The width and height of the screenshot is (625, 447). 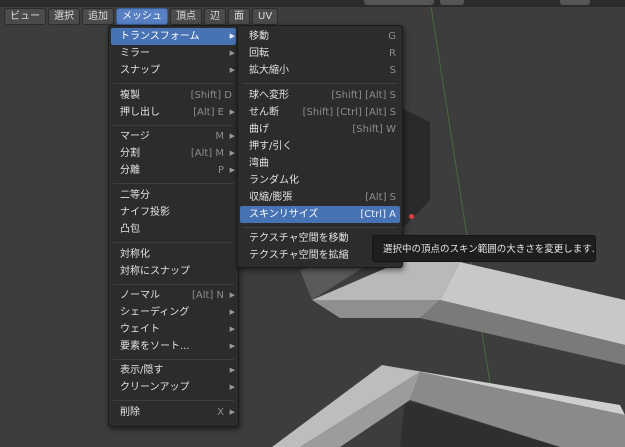 I want to click on menu-item-bend: 曲げ [Shift] W, so click(x=320, y=129).